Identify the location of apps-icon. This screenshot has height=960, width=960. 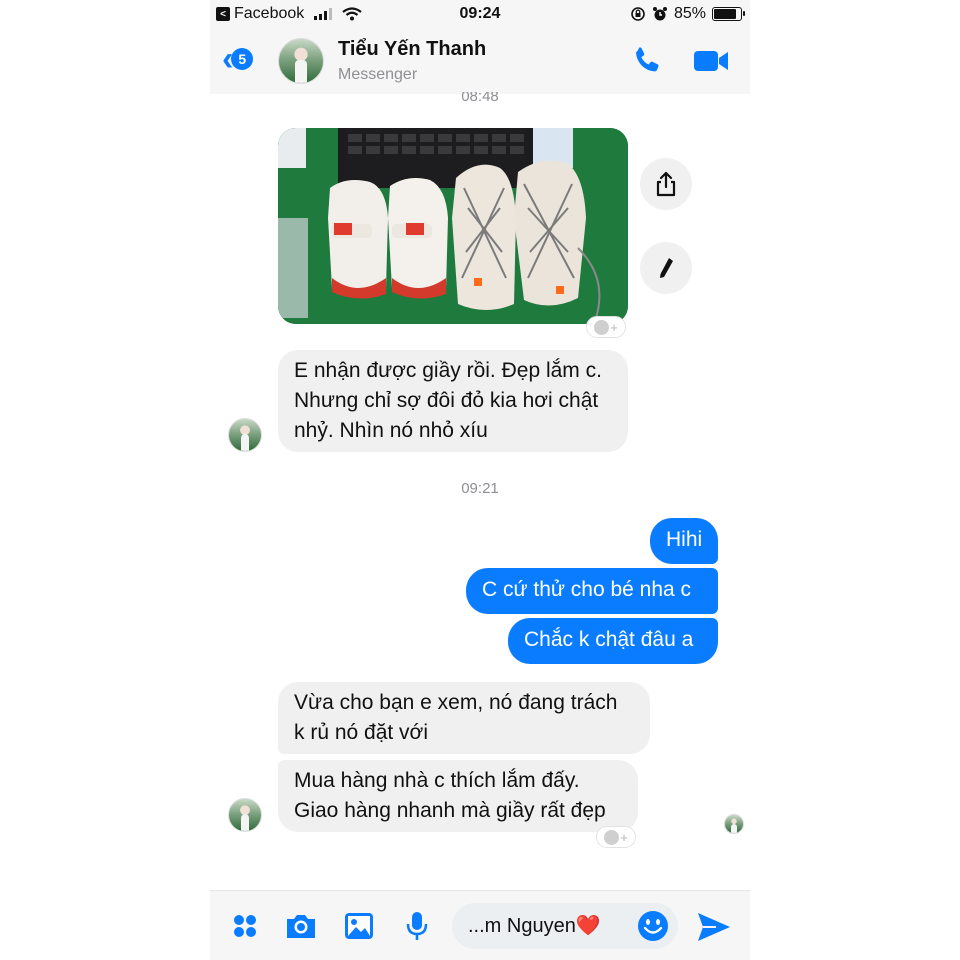
(245, 926).